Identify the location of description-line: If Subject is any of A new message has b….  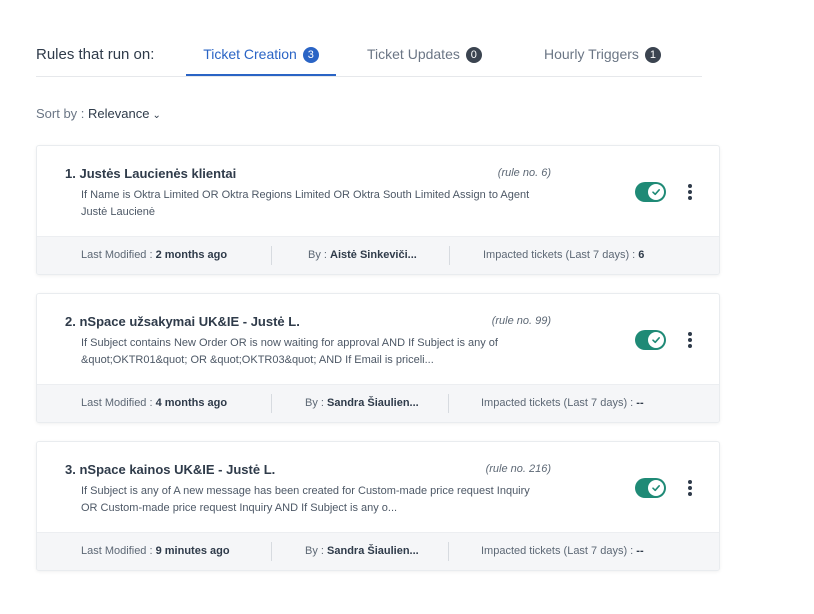
(305, 491).